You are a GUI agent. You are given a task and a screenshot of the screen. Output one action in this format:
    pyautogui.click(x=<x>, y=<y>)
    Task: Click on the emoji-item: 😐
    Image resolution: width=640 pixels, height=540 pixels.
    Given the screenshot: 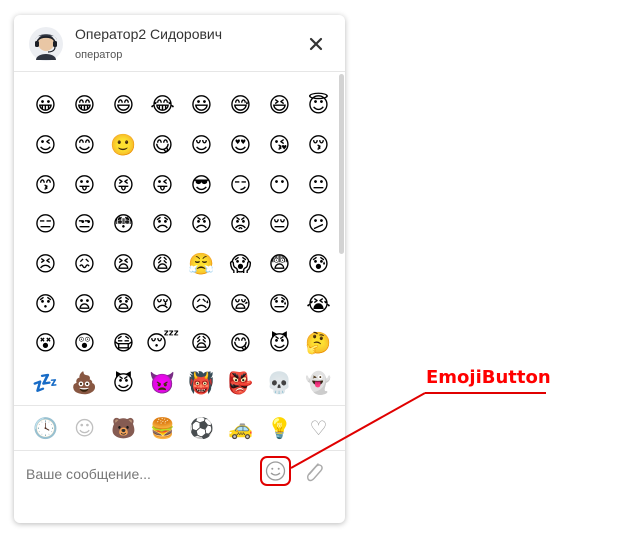 What is the action you would take?
    pyautogui.click(x=318, y=185)
    